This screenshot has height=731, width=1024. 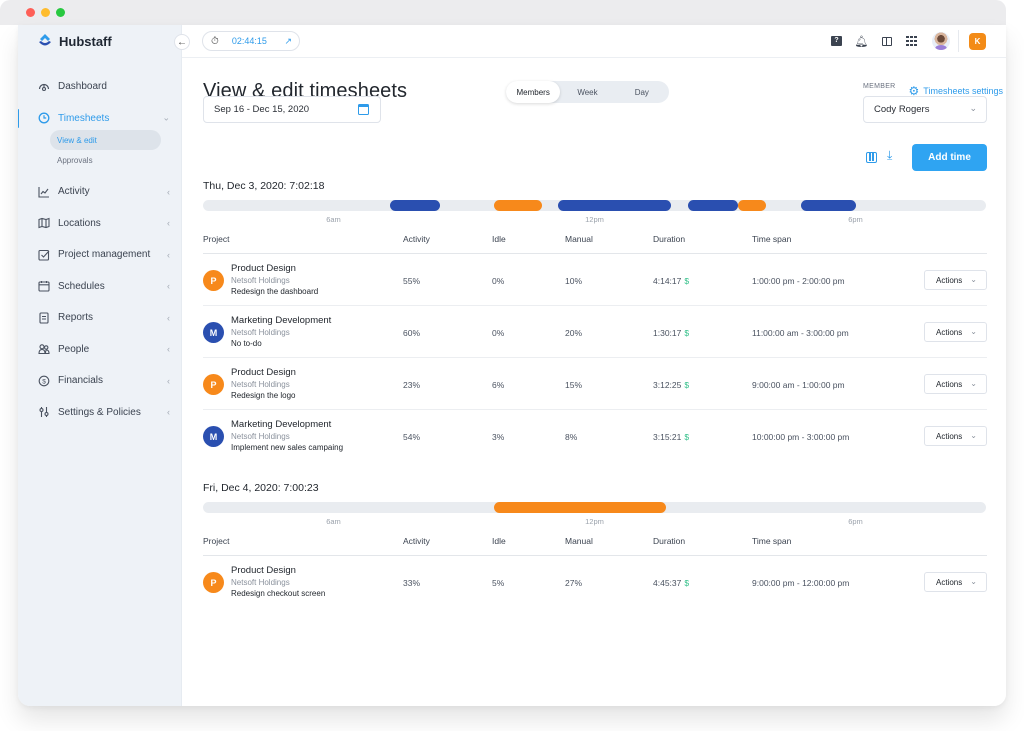 I want to click on collapse-sidebar-button: ←, so click(x=182, y=42).